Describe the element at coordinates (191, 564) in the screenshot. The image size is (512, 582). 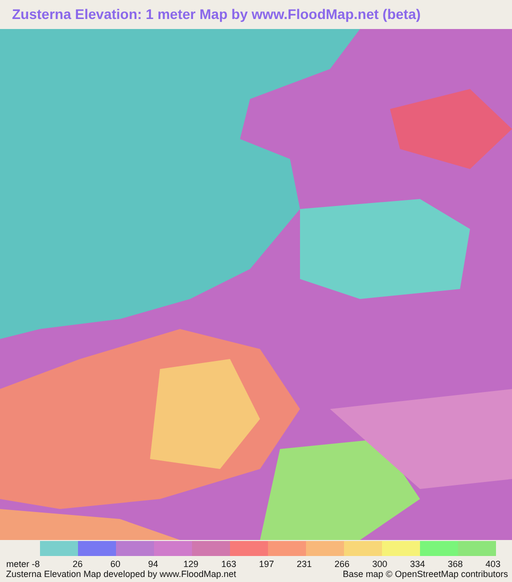
I see `legend-tick-label: 129` at that location.